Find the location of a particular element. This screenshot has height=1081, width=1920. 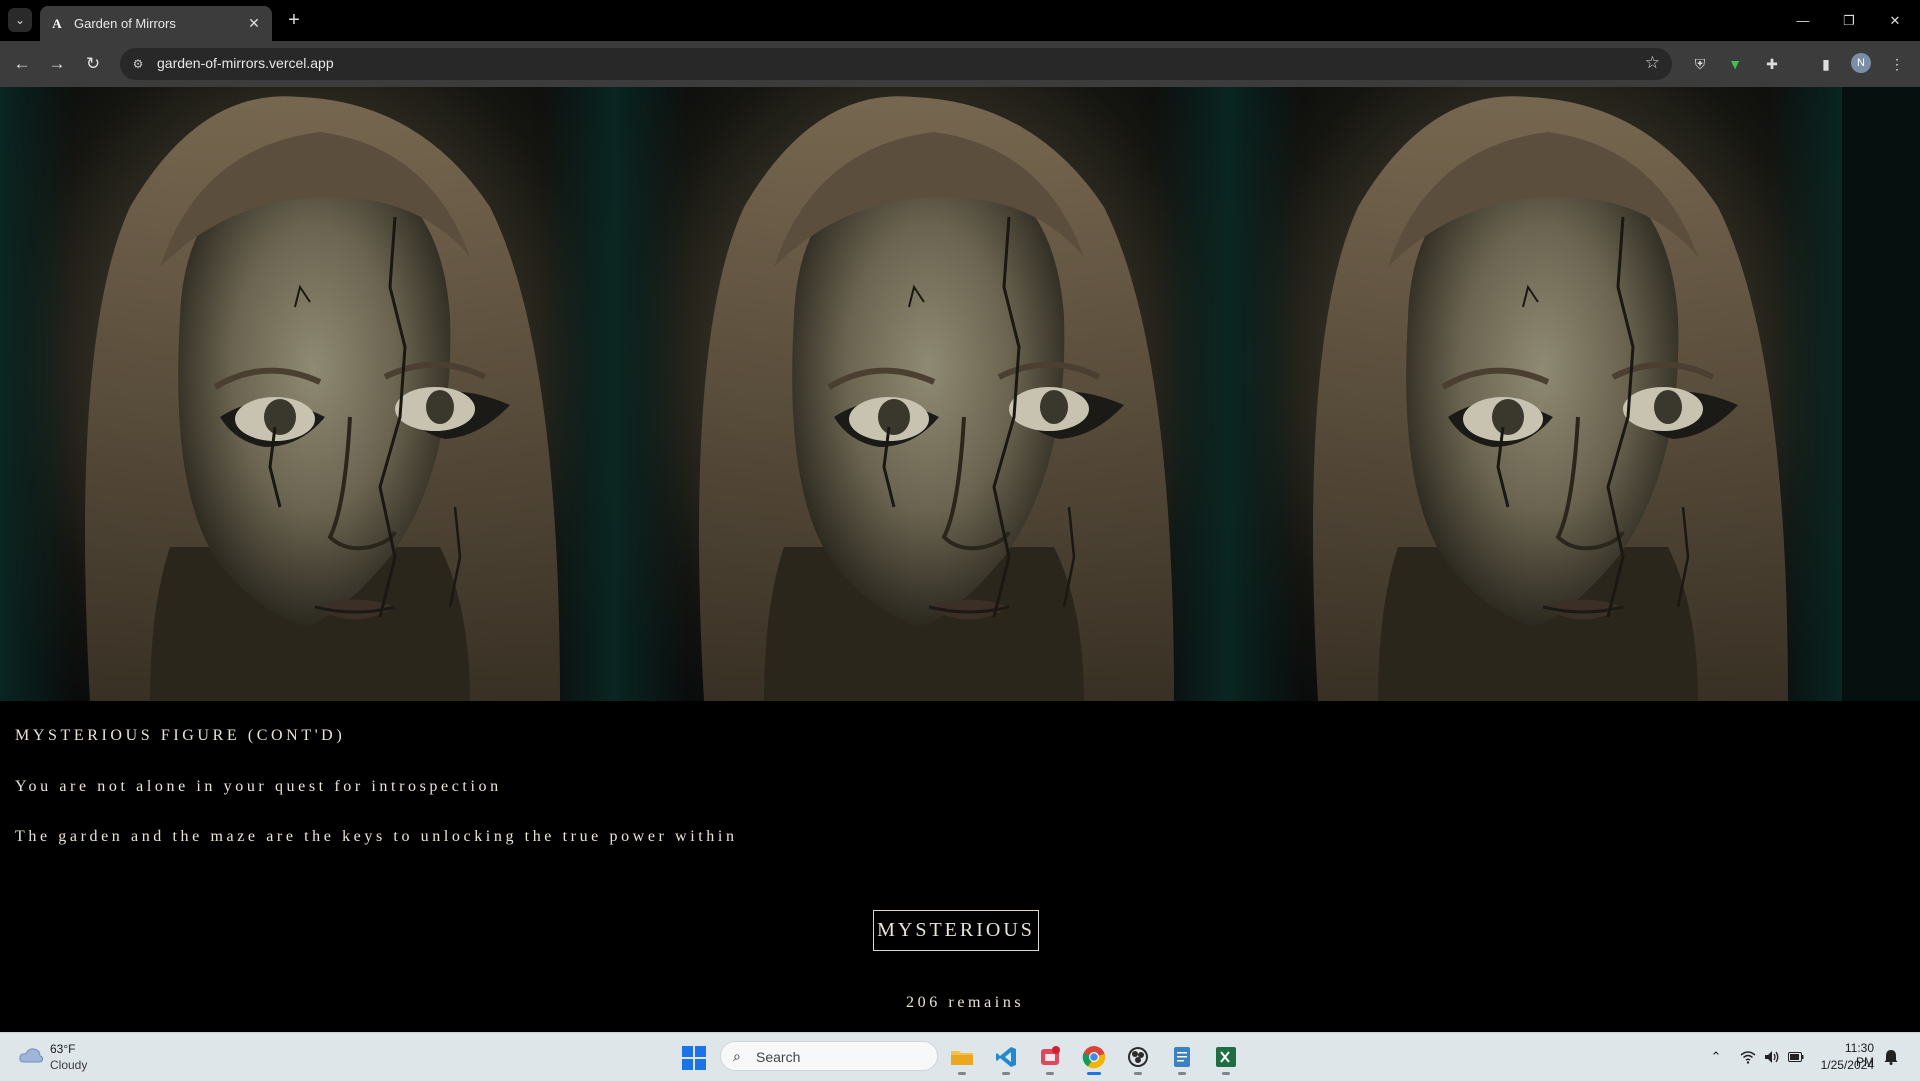

snipping-tool-icon is located at coordinates (1050, 1058).